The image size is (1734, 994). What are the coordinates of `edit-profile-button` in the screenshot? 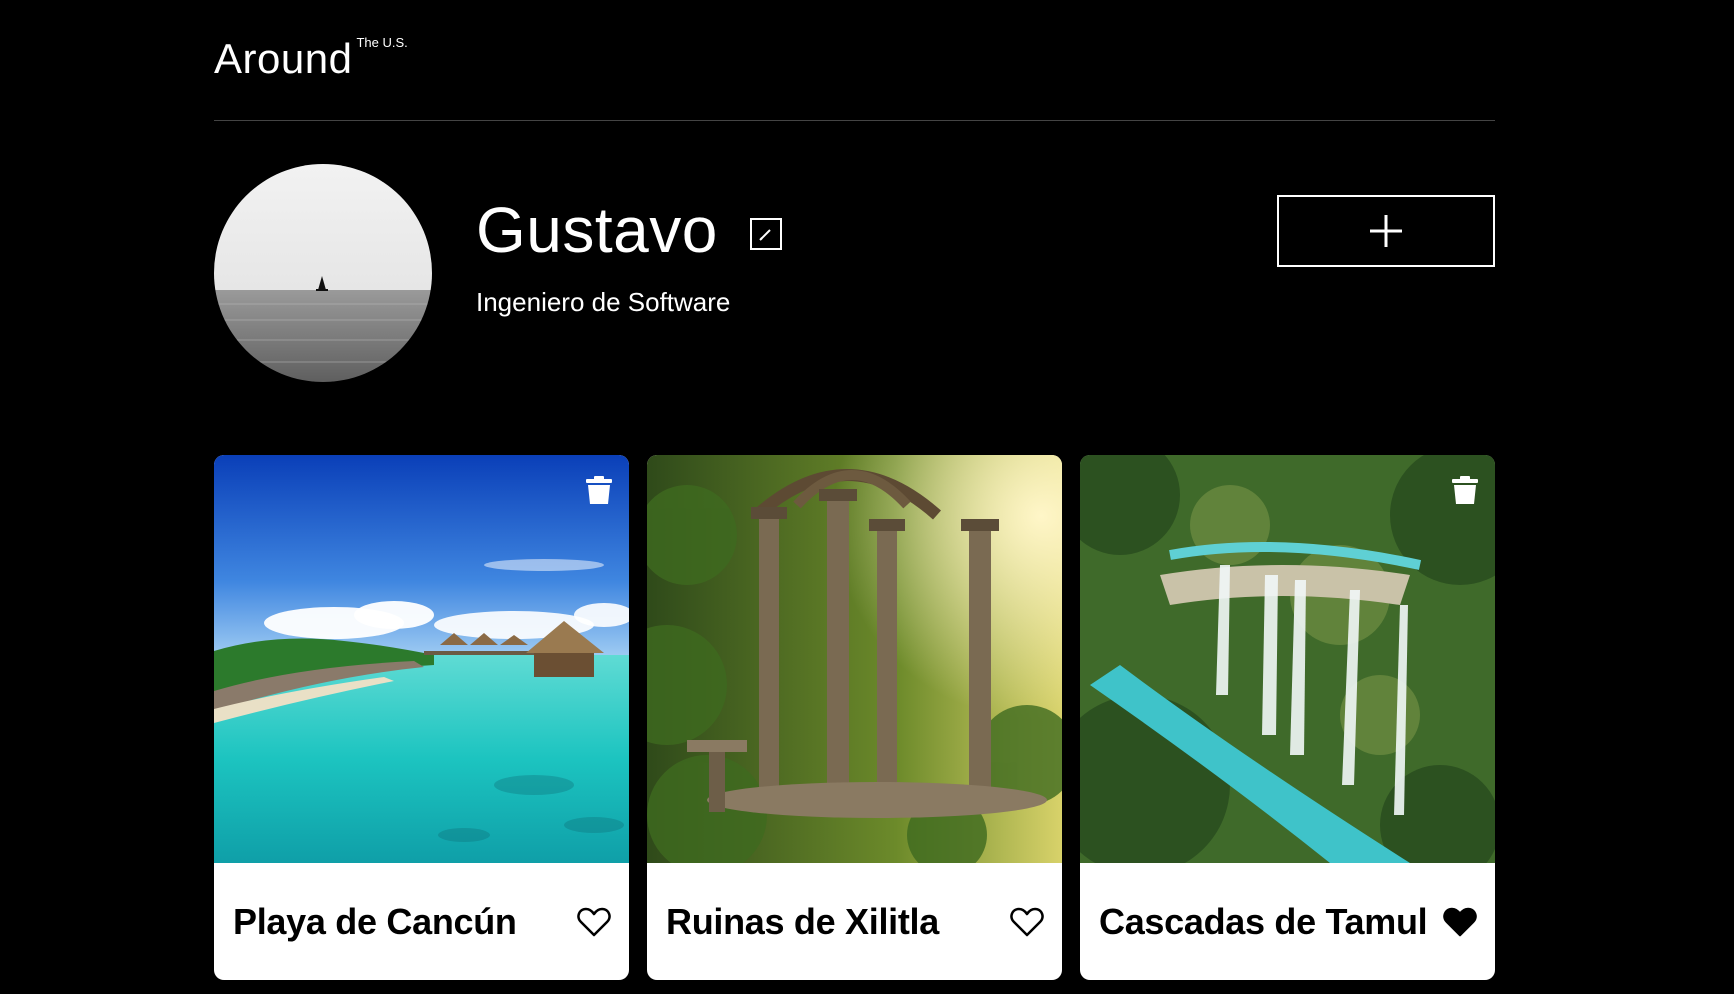 It's located at (765, 234).